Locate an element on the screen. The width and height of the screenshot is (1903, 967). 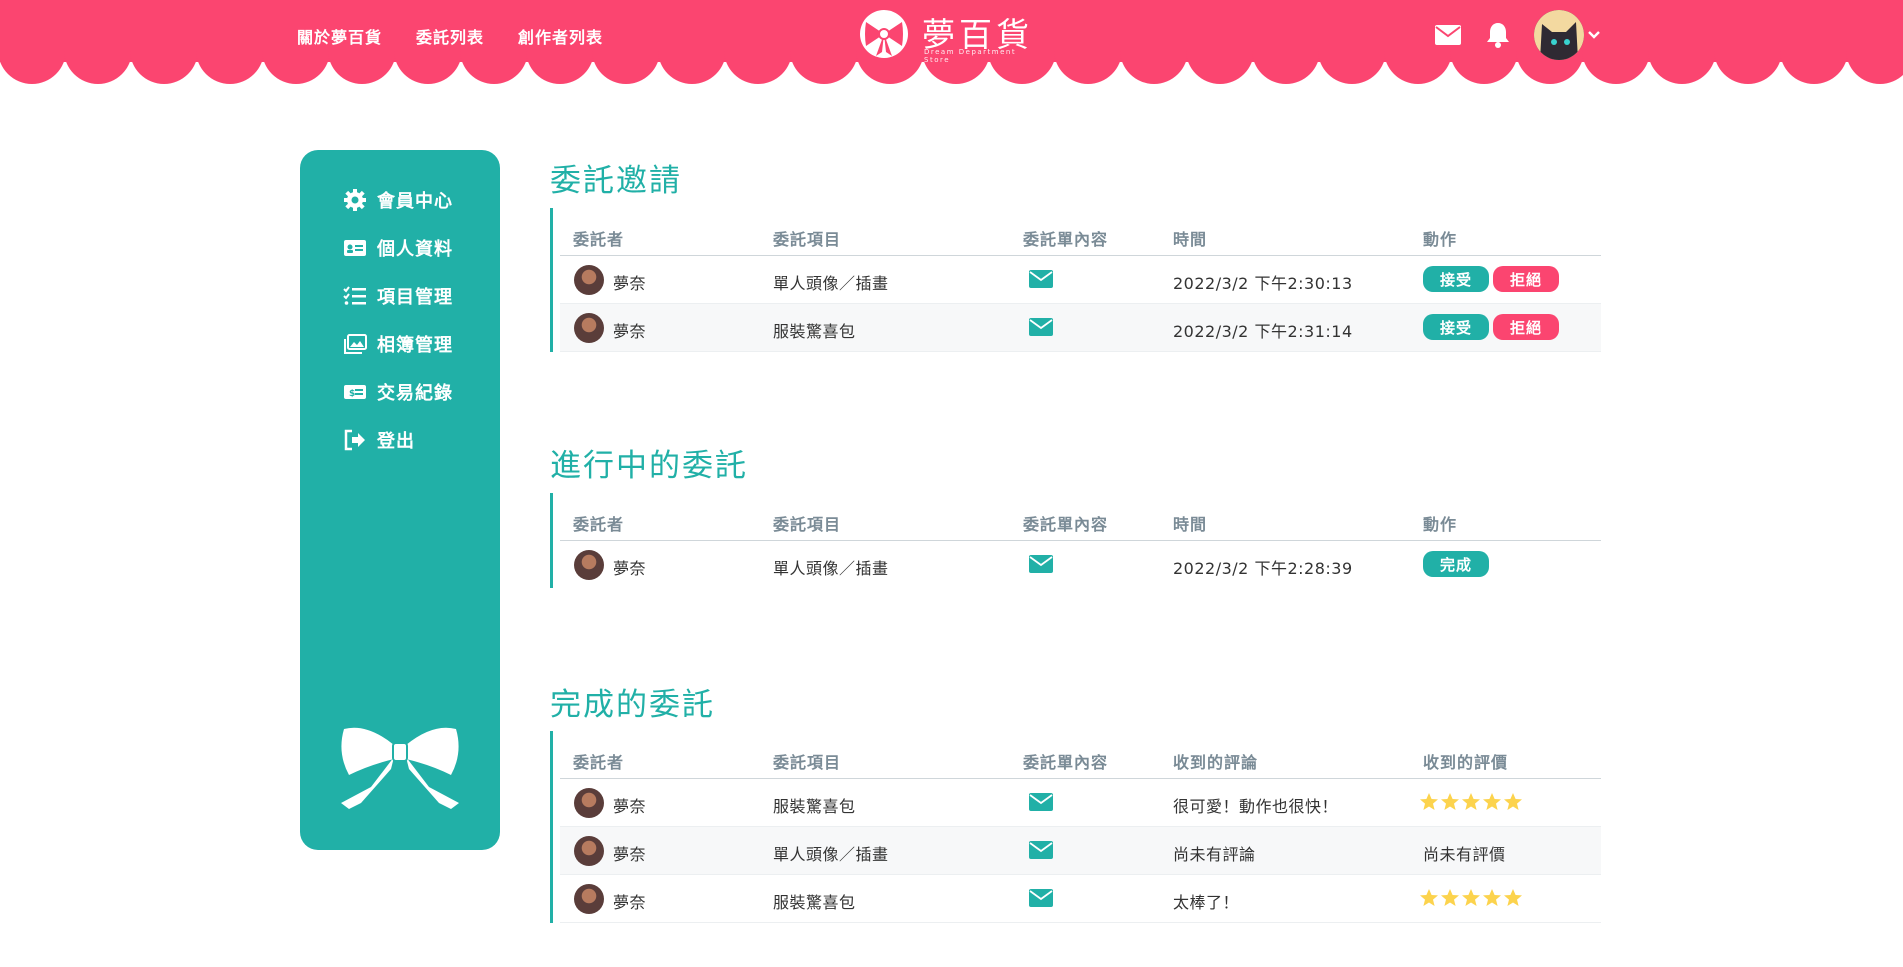
table-header: 委託者 委託項目 委託單內容 收到的評論 收到的評價 is located at coordinates (1080, 755).